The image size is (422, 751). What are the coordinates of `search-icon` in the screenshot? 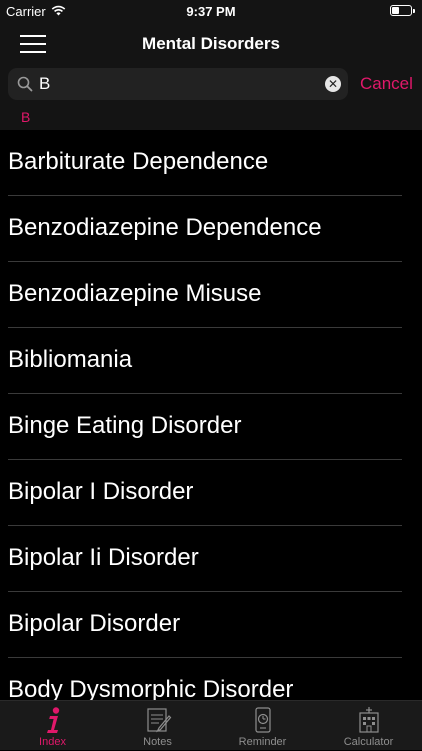 It's located at (25, 84).